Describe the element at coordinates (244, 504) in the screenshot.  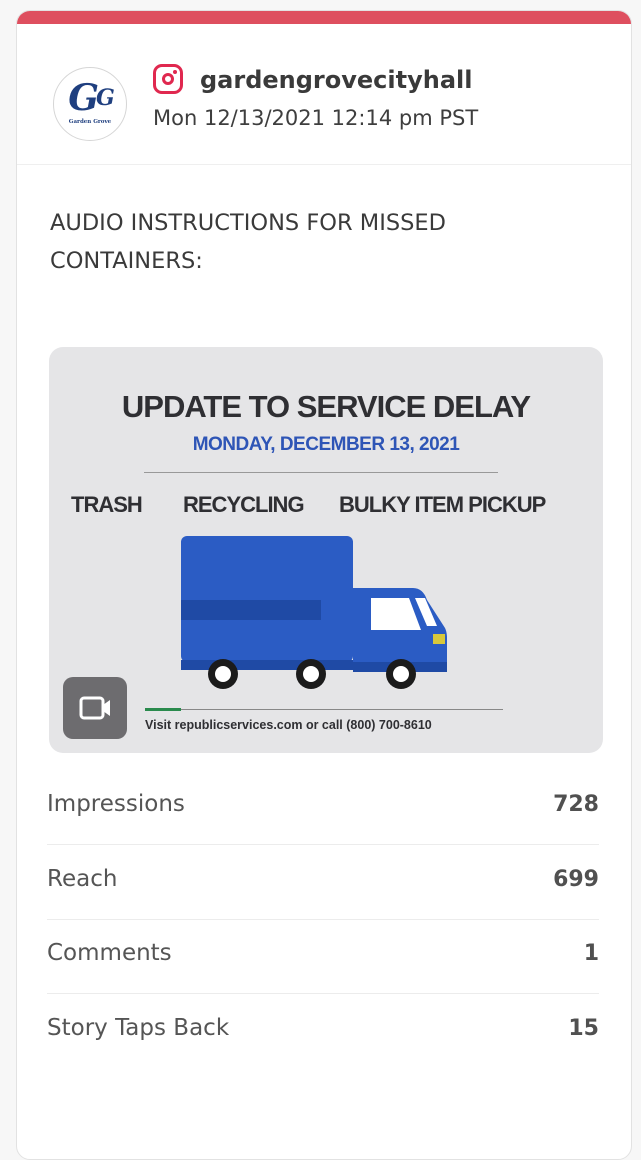
I see `service-recycling: RECYCLING` at that location.